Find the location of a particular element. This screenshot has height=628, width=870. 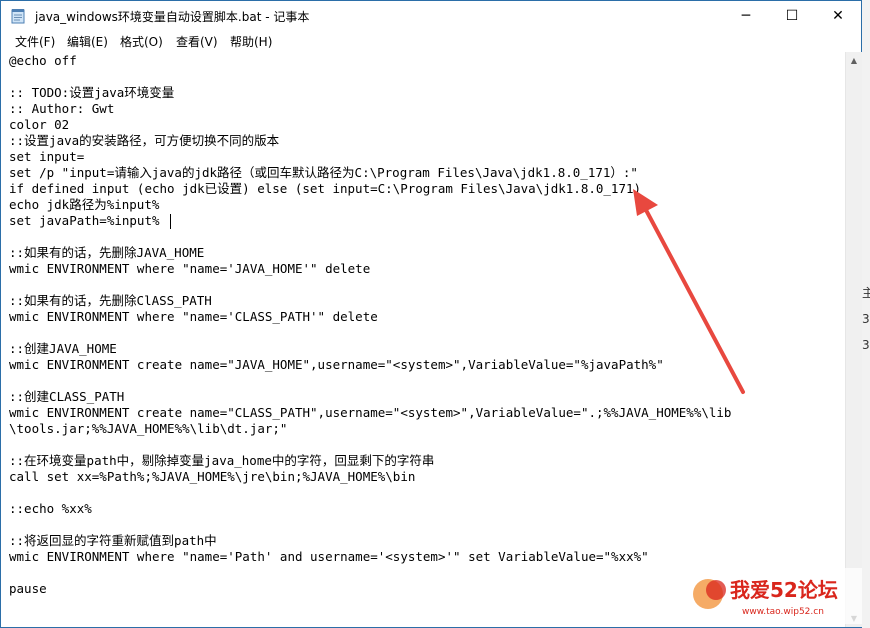

title-bar: java_windows环境变量自动设置脚本.bat - 记事本 ─ ☐ ✕ is located at coordinates (431, 16).